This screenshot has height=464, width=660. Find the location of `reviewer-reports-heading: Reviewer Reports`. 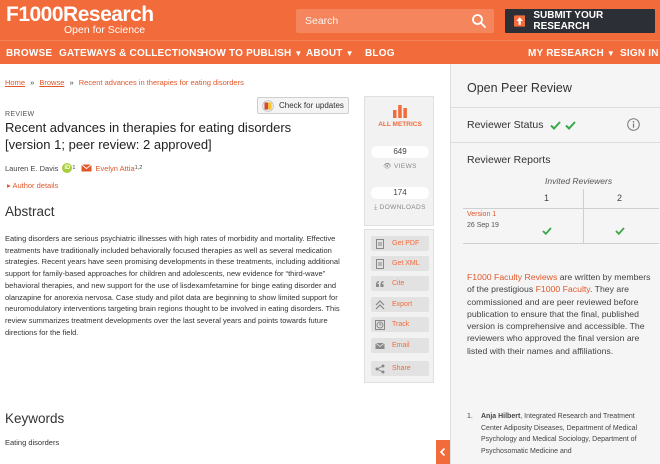

reviewer-reports-heading: Reviewer Reports is located at coordinates (509, 160).